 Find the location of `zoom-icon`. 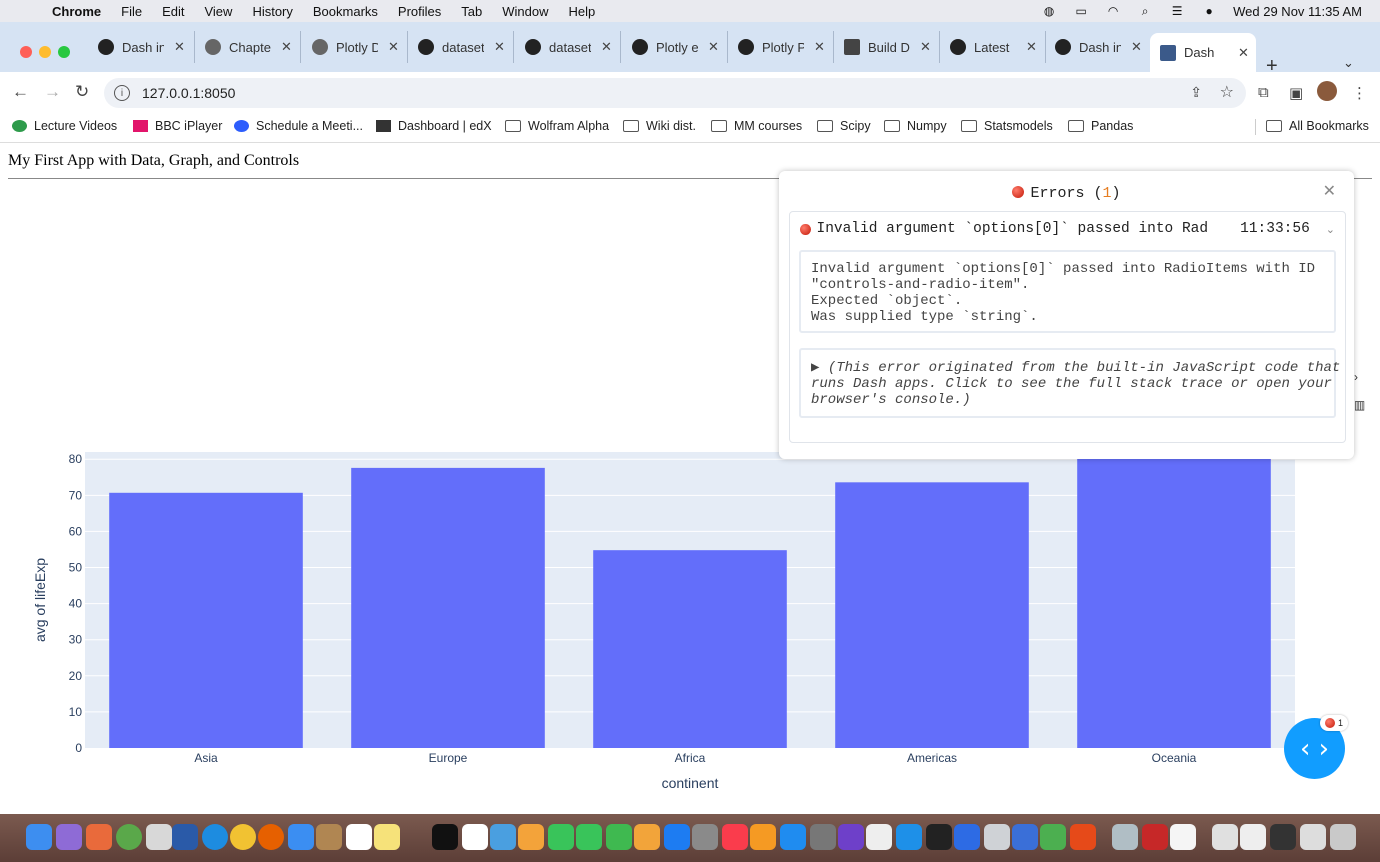

zoom-icon is located at coordinates (967, 837).